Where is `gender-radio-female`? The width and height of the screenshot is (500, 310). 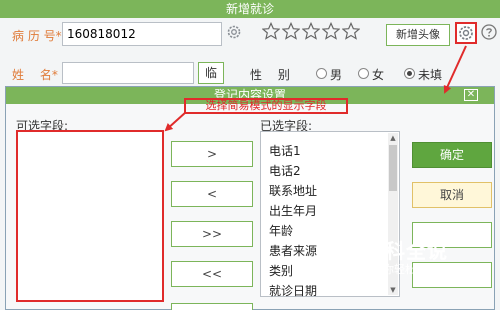
gender-radio-female is located at coordinates (363, 73).